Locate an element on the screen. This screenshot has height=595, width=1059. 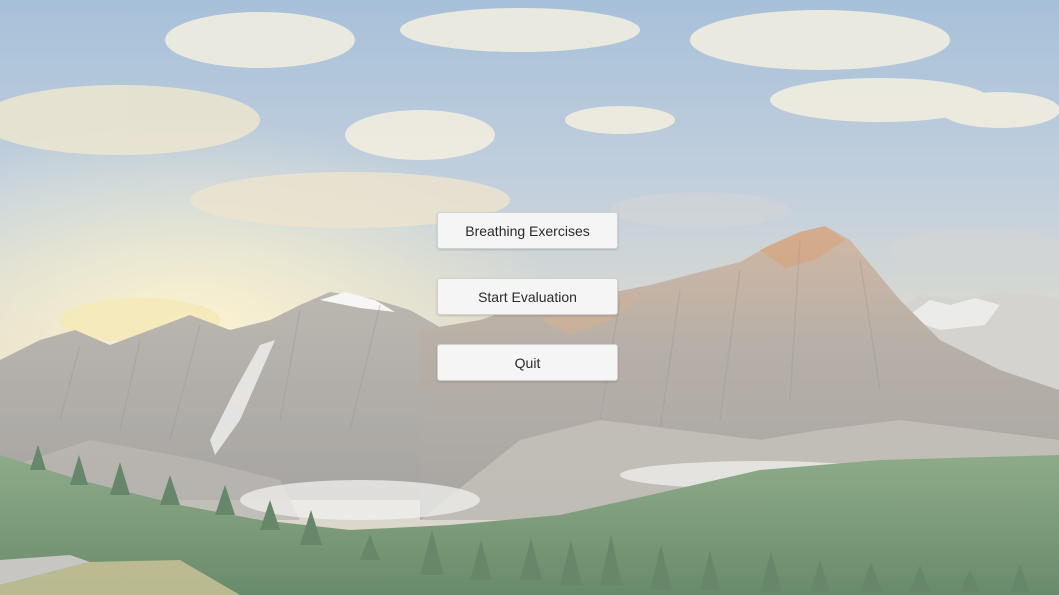
start-evaluation-button: Start Evaluation is located at coordinates (527, 296).